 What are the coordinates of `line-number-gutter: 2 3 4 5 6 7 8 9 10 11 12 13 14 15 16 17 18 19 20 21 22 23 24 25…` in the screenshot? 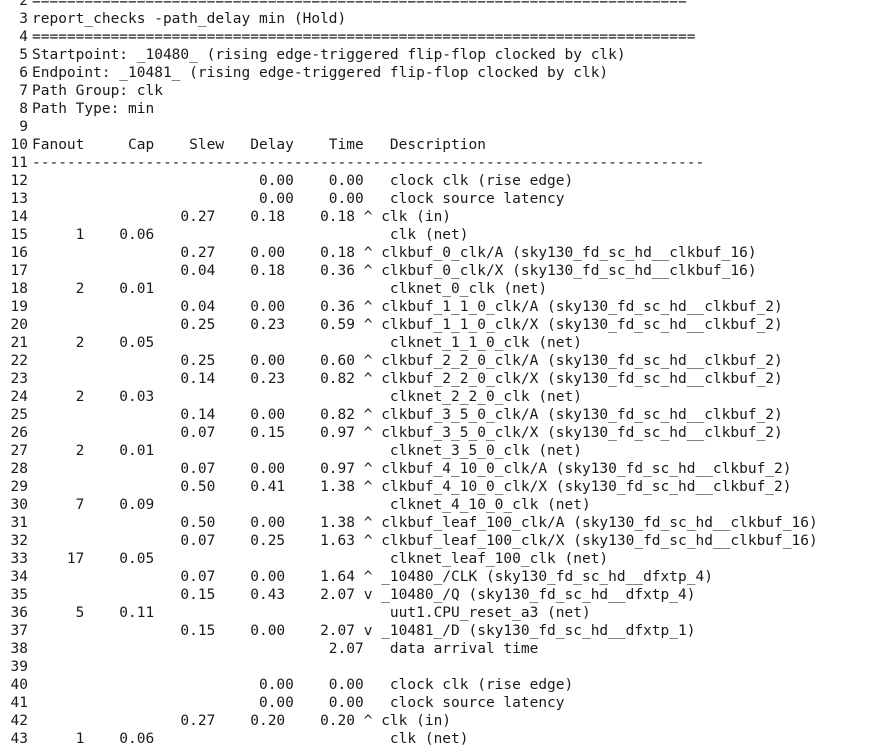 It's located at (15, 376).